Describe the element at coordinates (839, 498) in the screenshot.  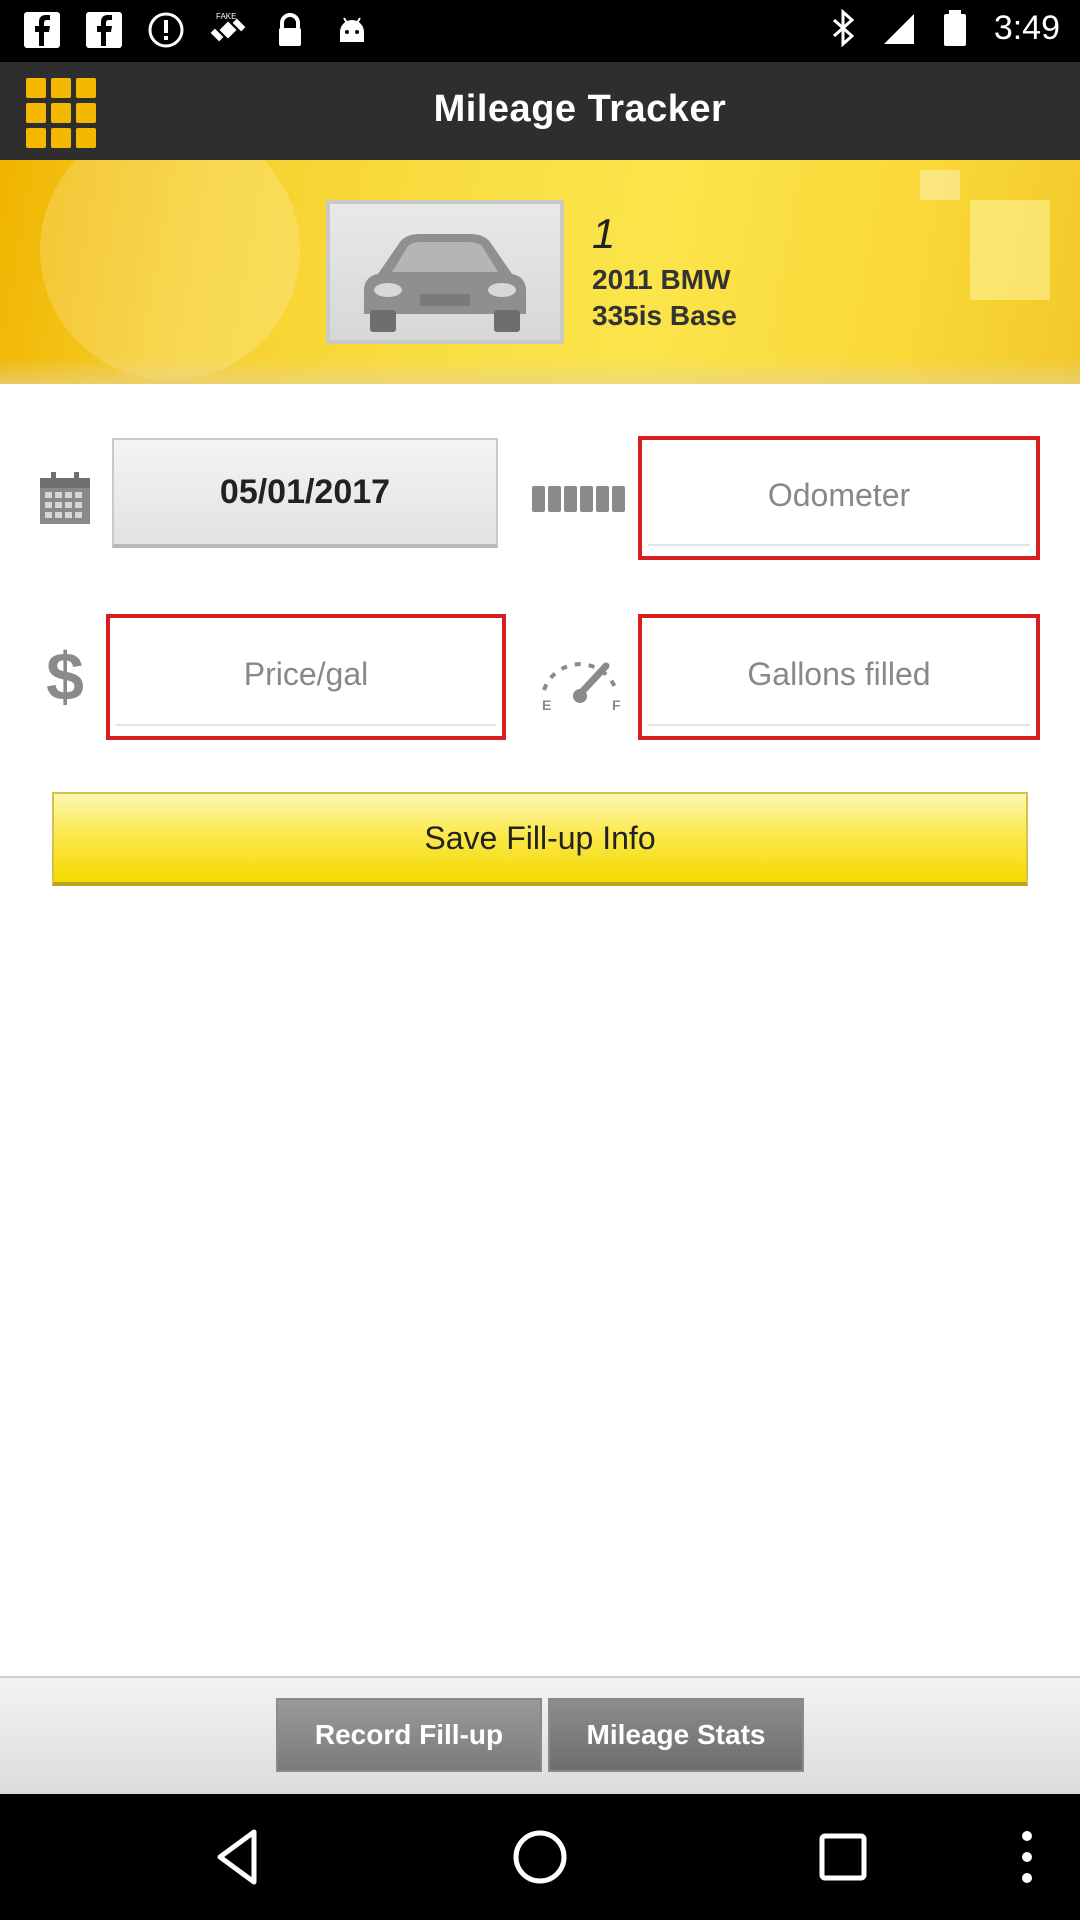
I see `odometer-field: Odometer` at that location.